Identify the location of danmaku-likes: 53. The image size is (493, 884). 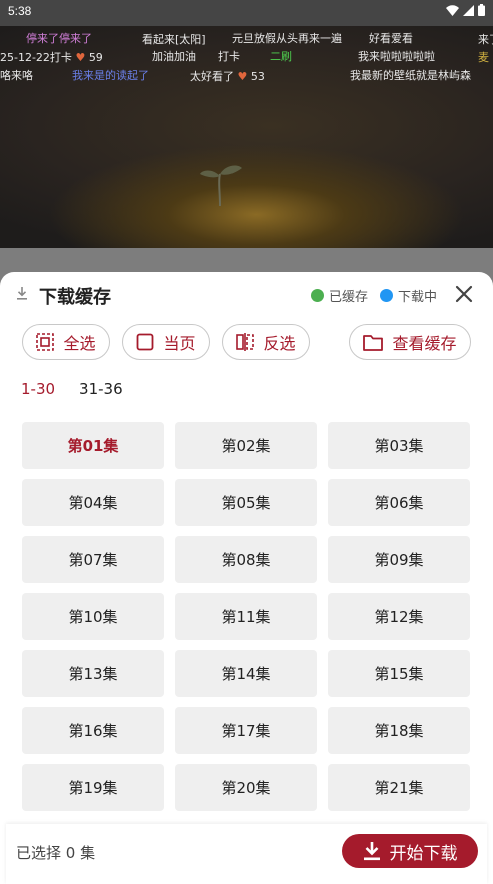
(257, 76).